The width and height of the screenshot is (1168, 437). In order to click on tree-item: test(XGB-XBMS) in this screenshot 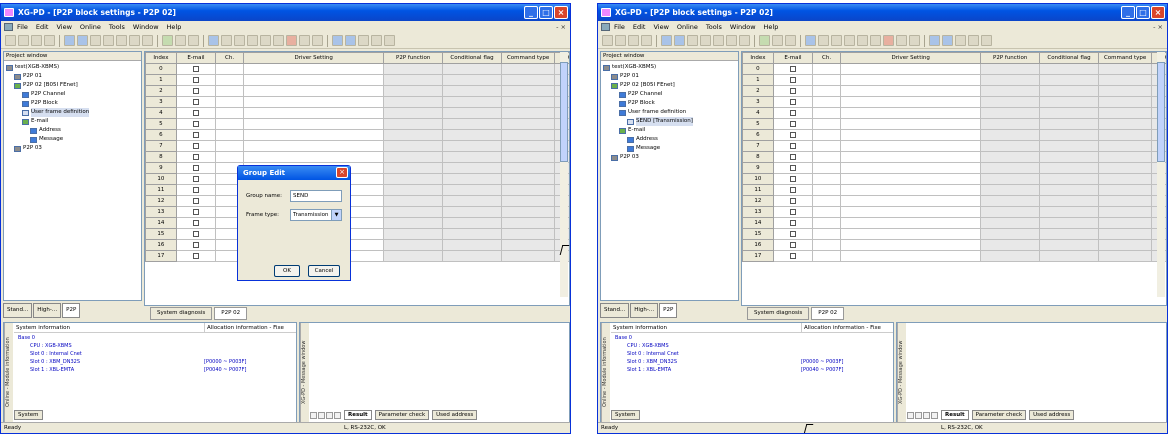, I will do `click(73, 67)`.